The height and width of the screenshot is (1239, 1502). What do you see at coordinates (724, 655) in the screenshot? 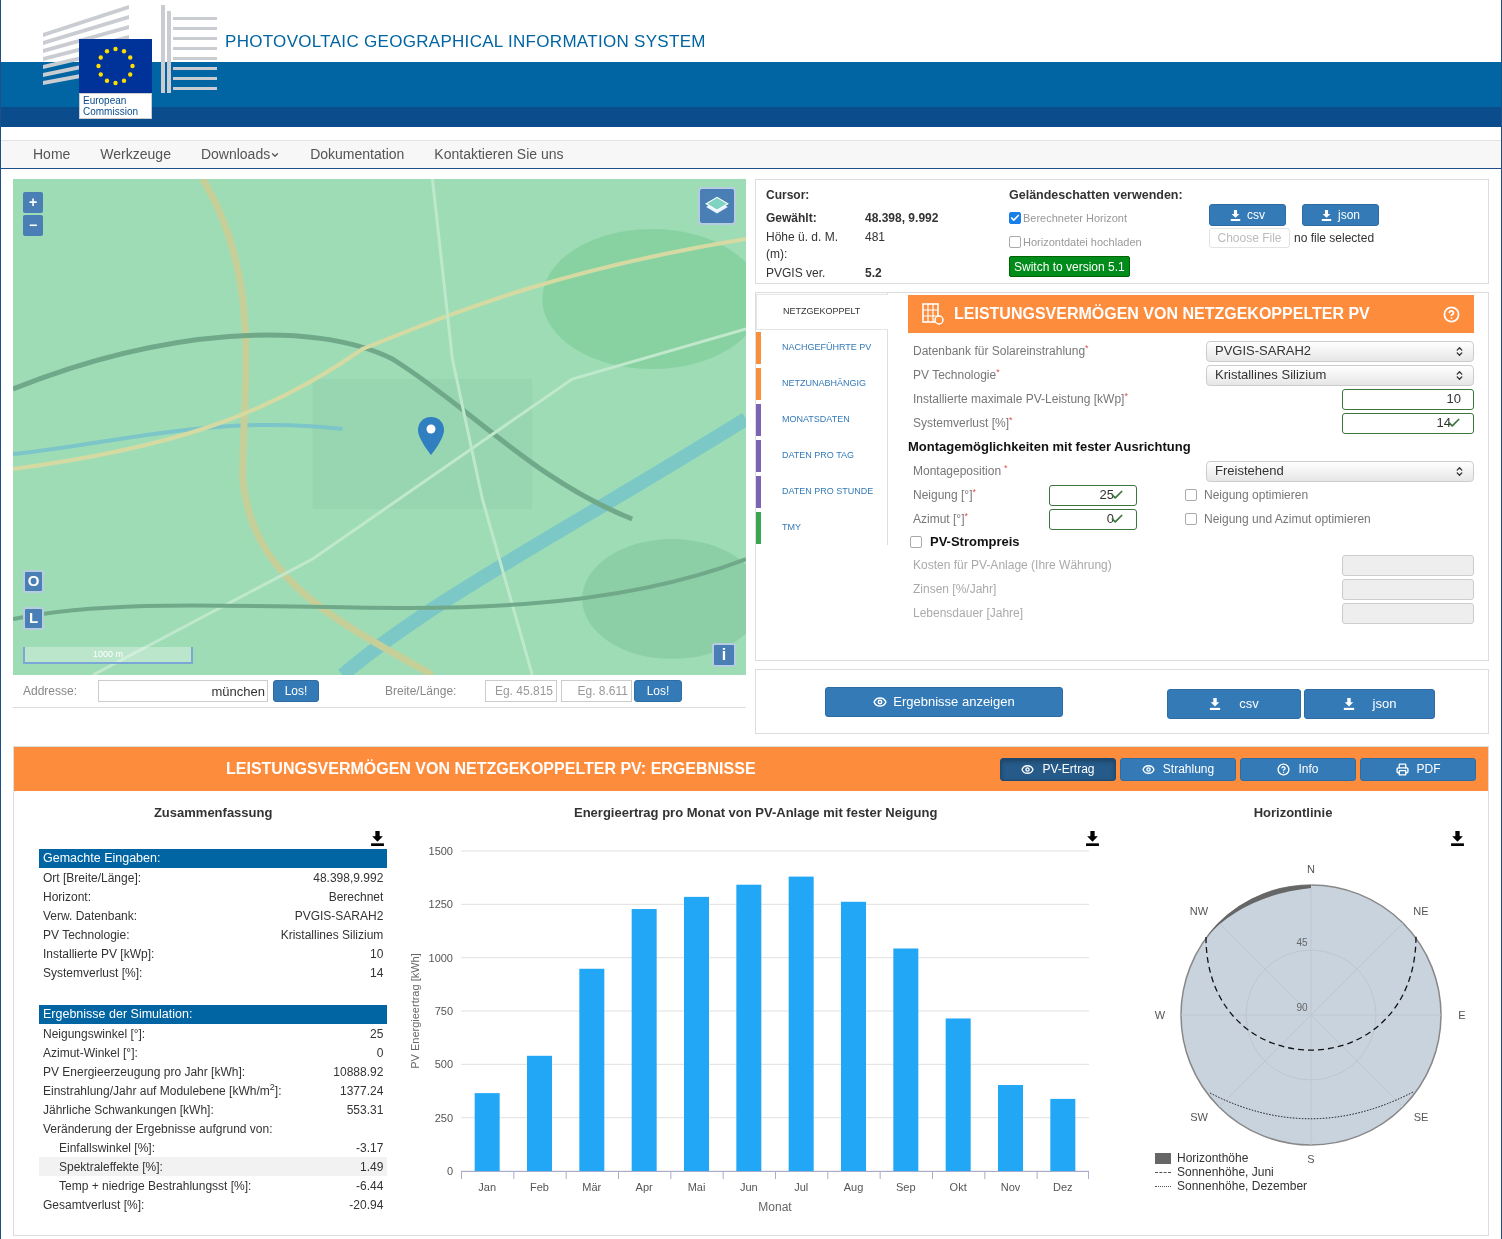
I see `info-button: i` at bounding box center [724, 655].